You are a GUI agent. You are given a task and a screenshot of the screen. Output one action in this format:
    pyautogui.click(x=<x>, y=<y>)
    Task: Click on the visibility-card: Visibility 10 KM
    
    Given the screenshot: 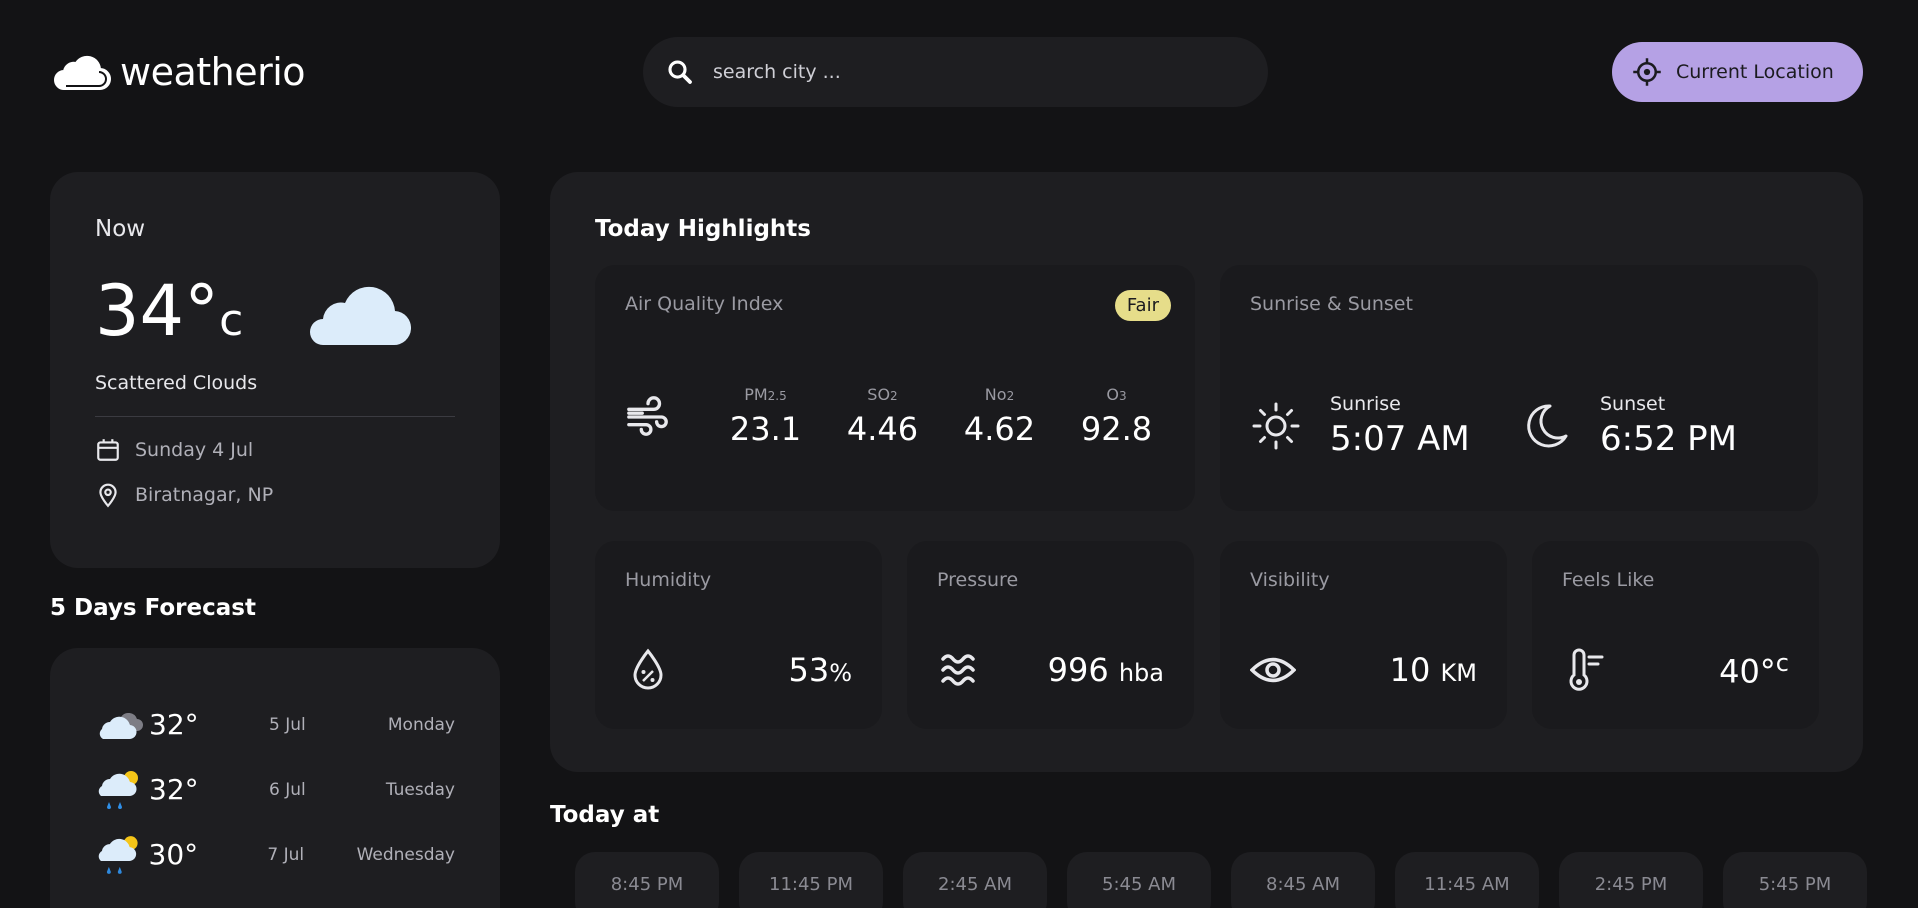 What is the action you would take?
    pyautogui.click(x=1363, y=635)
    